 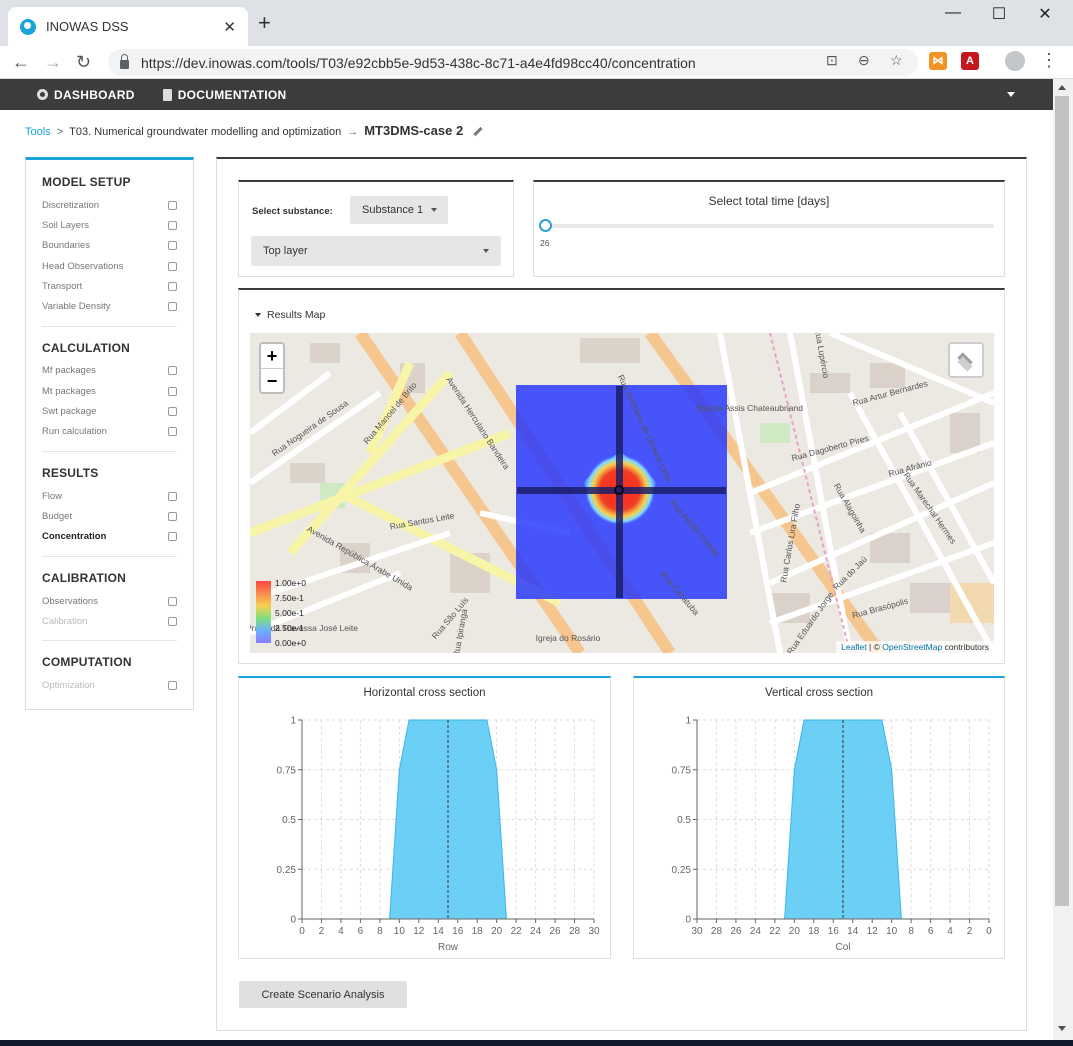 I want to click on time-slider-card: Select total time [days] 26, so click(x=769, y=228).